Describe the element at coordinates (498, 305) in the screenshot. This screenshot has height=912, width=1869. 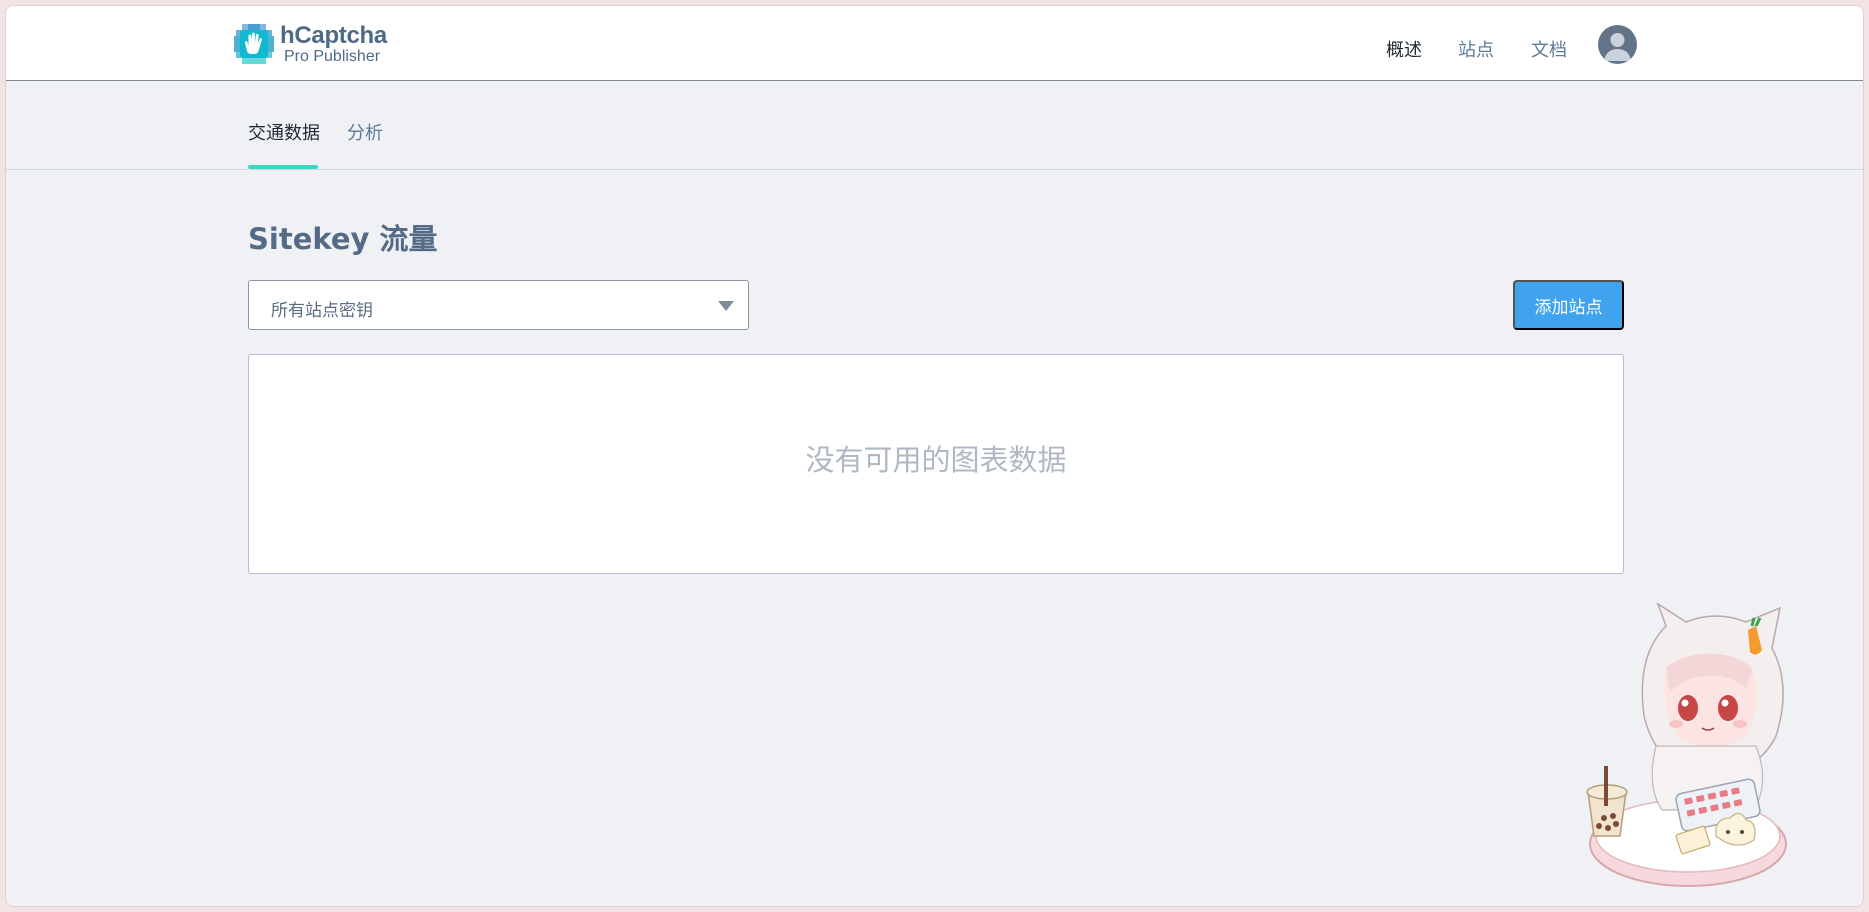
I see `sitekey-select: 所有站点密钥` at that location.